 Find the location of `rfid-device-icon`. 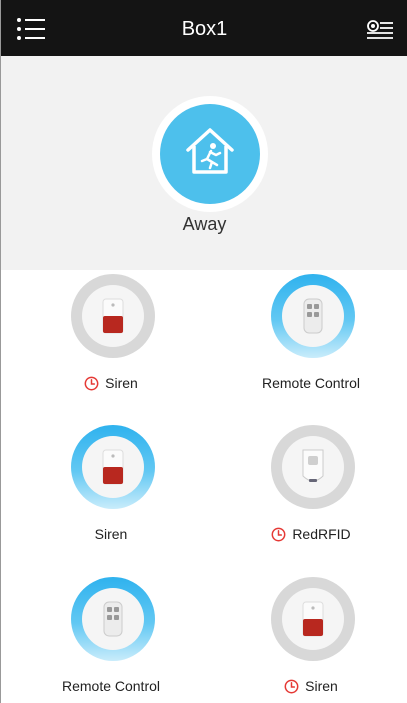

rfid-device-icon is located at coordinates (313, 467).